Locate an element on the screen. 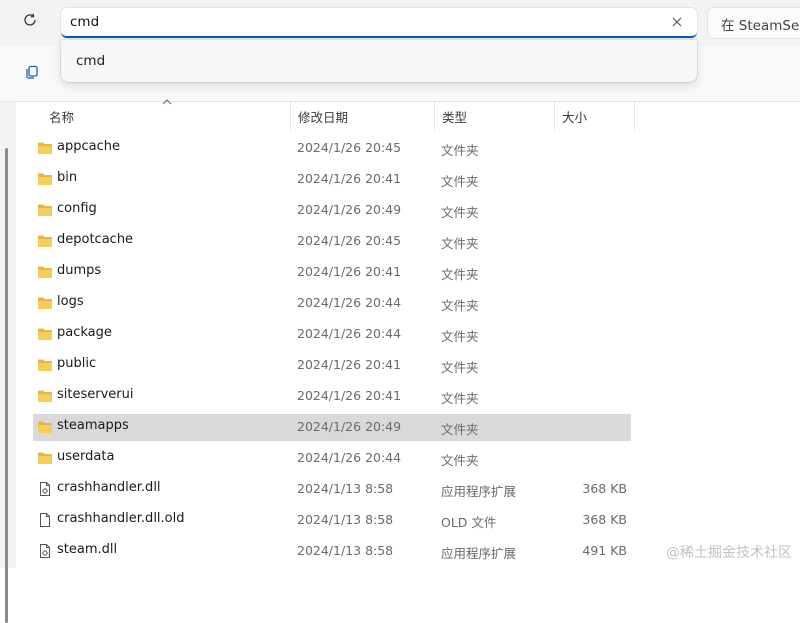 This screenshot has width=800, height=623. file-type: OLD 文件 is located at coordinates (469, 522).